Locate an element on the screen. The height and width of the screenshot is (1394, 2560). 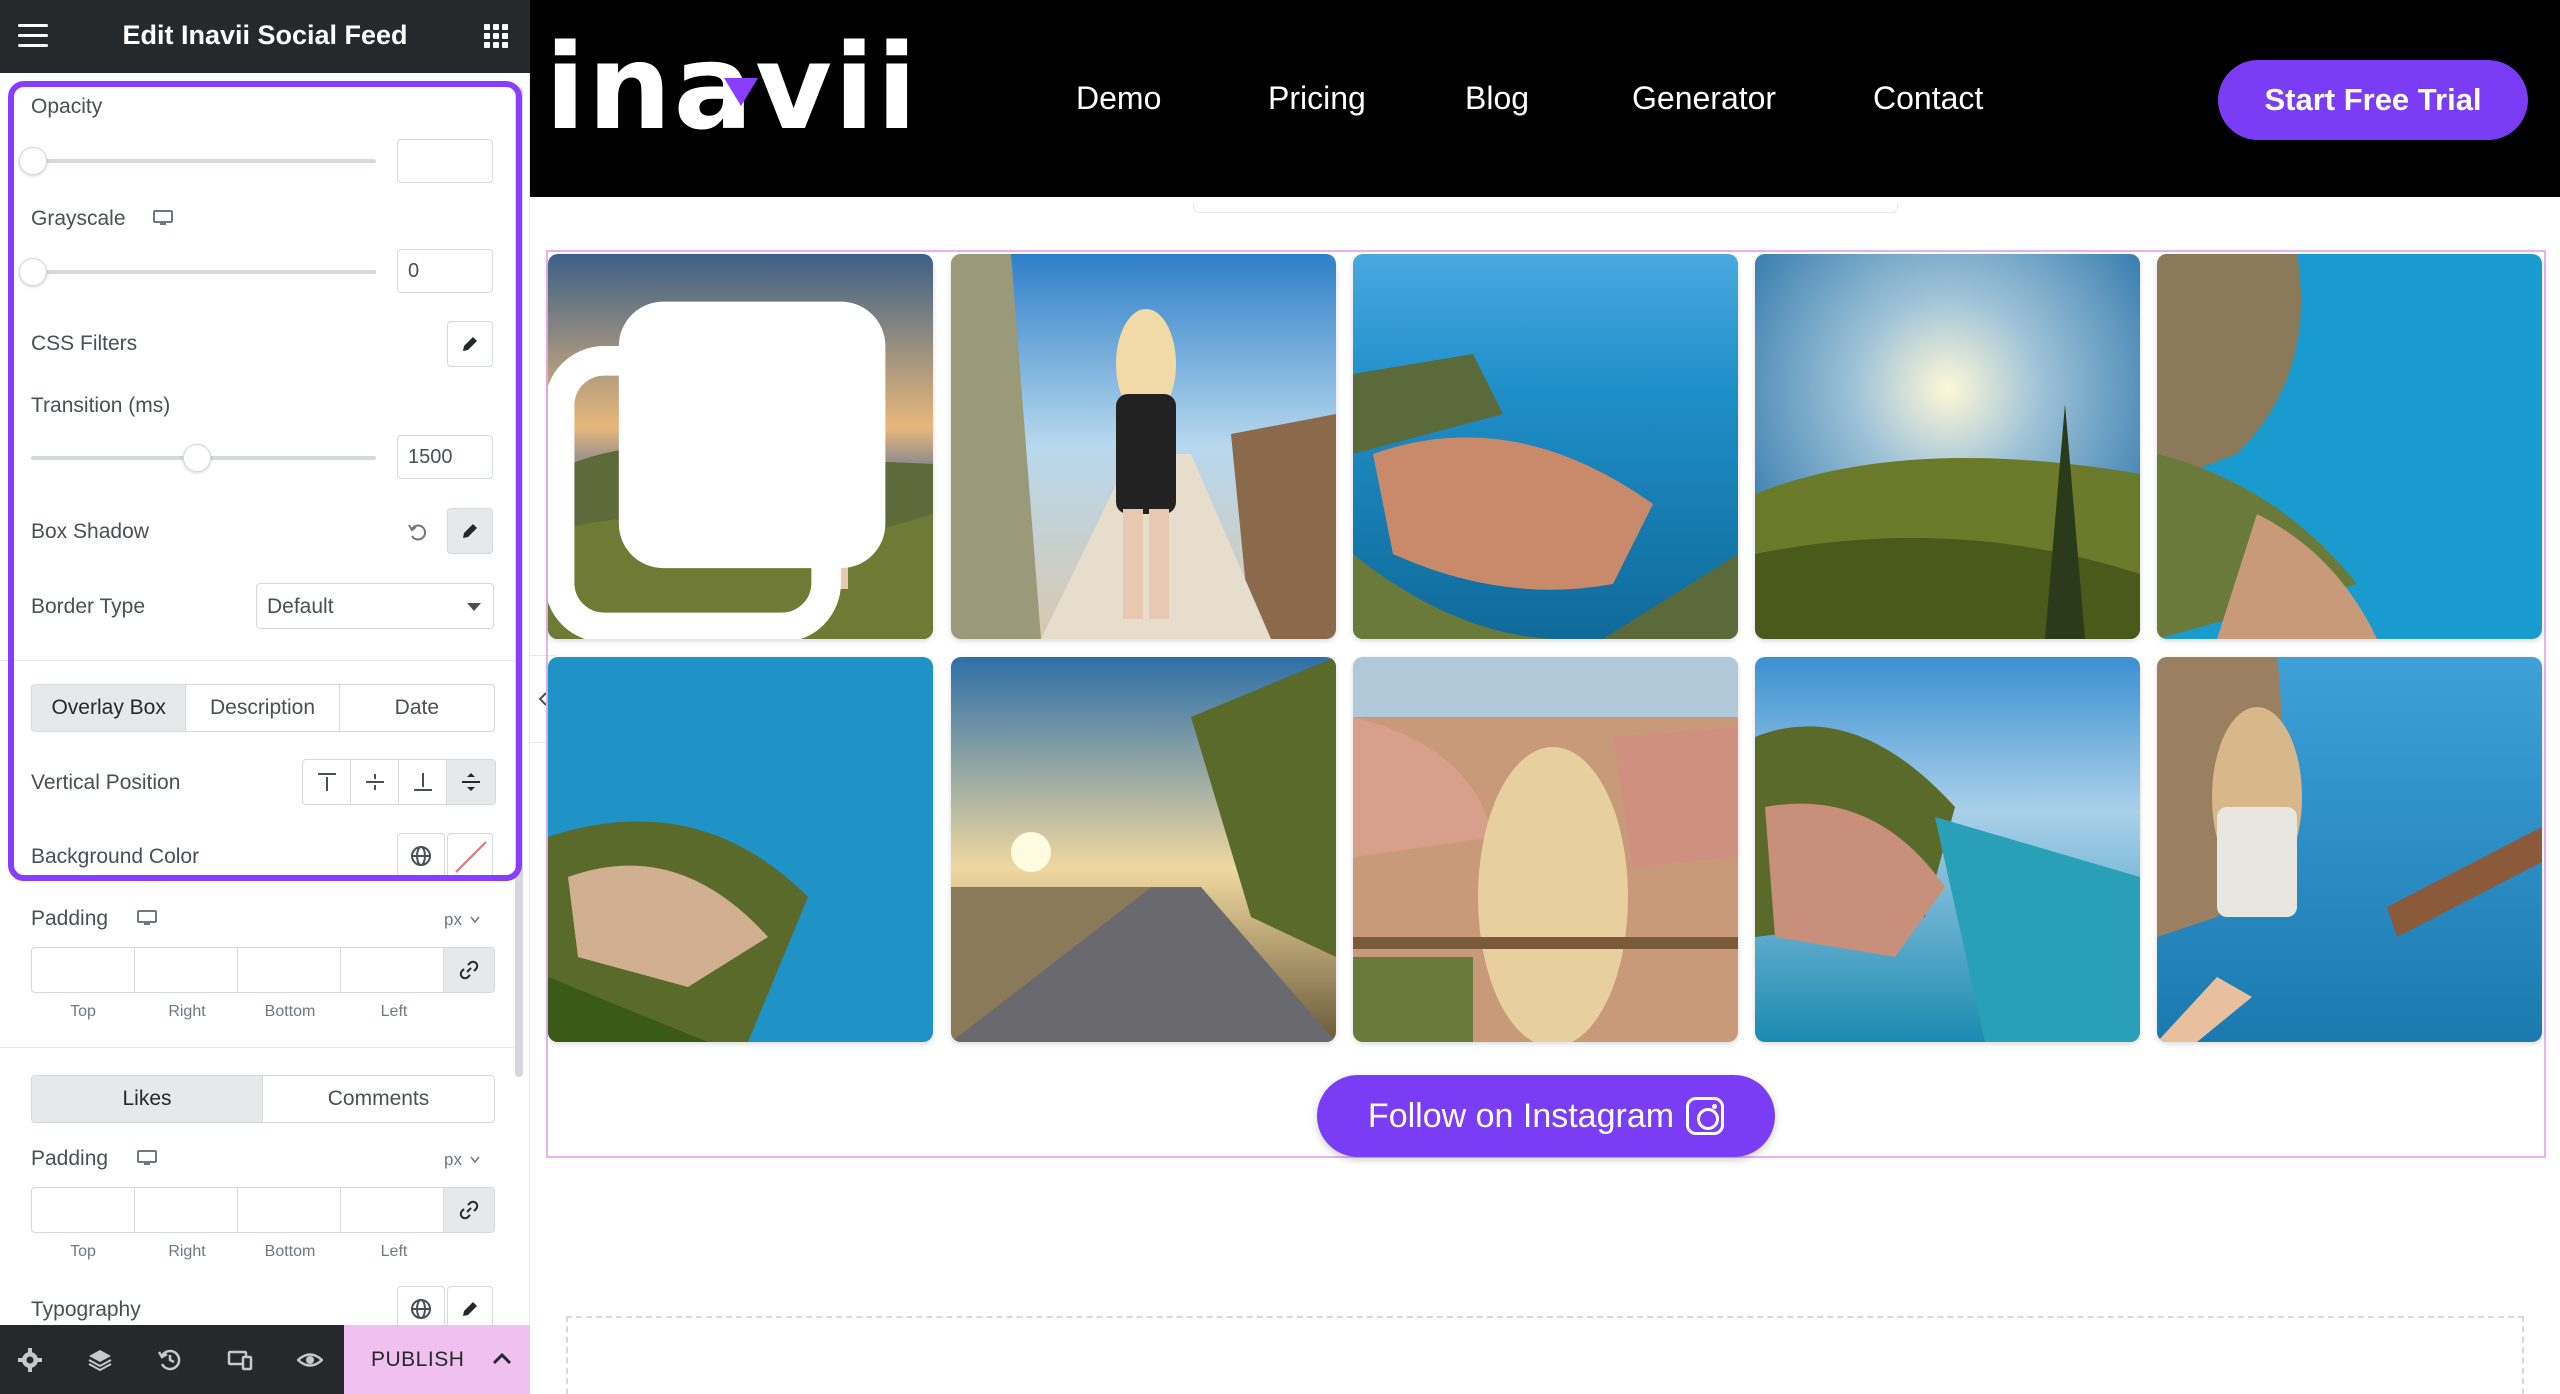
tab-comments: Comments is located at coordinates (378, 1099).